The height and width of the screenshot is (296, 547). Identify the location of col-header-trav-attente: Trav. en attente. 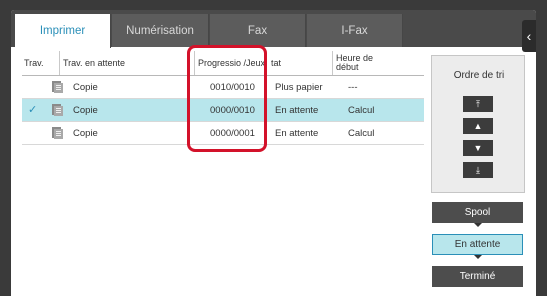
(126, 63).